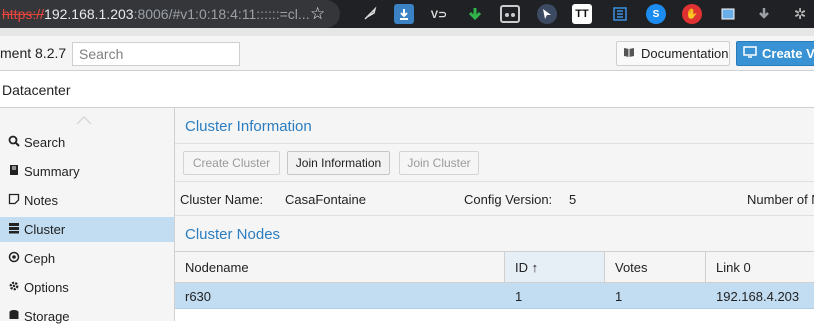 This screenshot has width=814, height=329. I want to click on cell-id: 1, so click(519, 296).